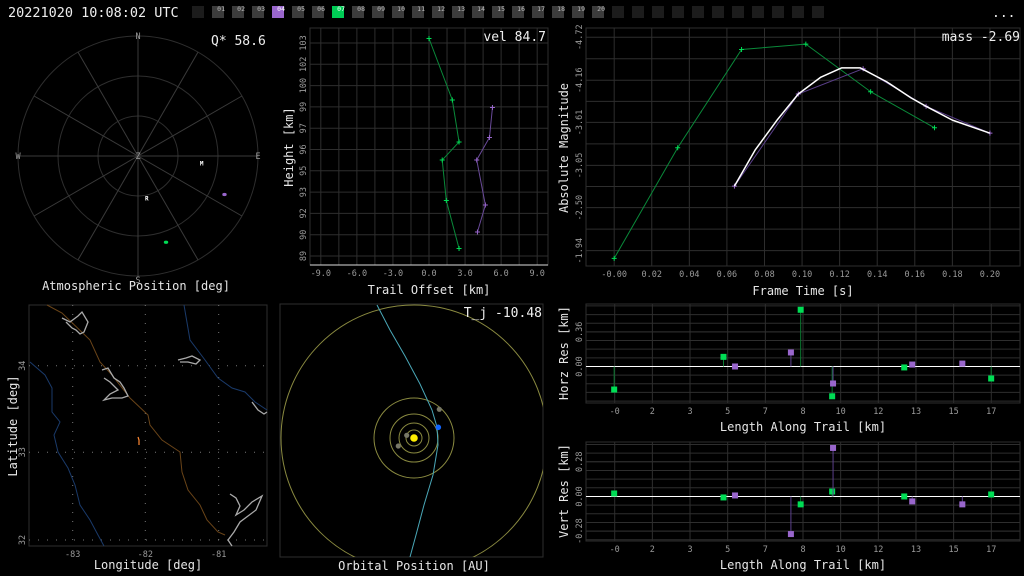 The image size is (1024, 576). What do you see at coordinates (189, 360) in the screenshot?
I see `lake-outline` at bounding box center [189, 360].